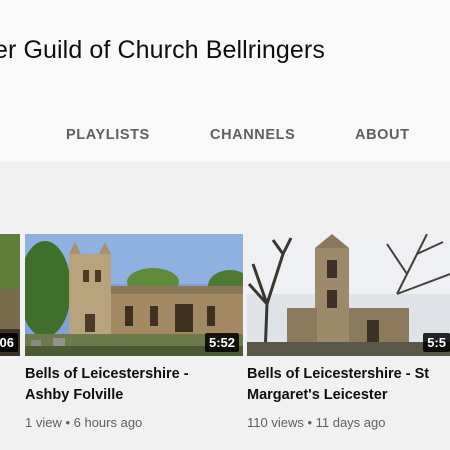 The image size is (450, 450). What do you see at coordinates (74, 395) in the screenshot?
I see `video-title-line2: Ashby Folville` at bounding box center [74, 395].